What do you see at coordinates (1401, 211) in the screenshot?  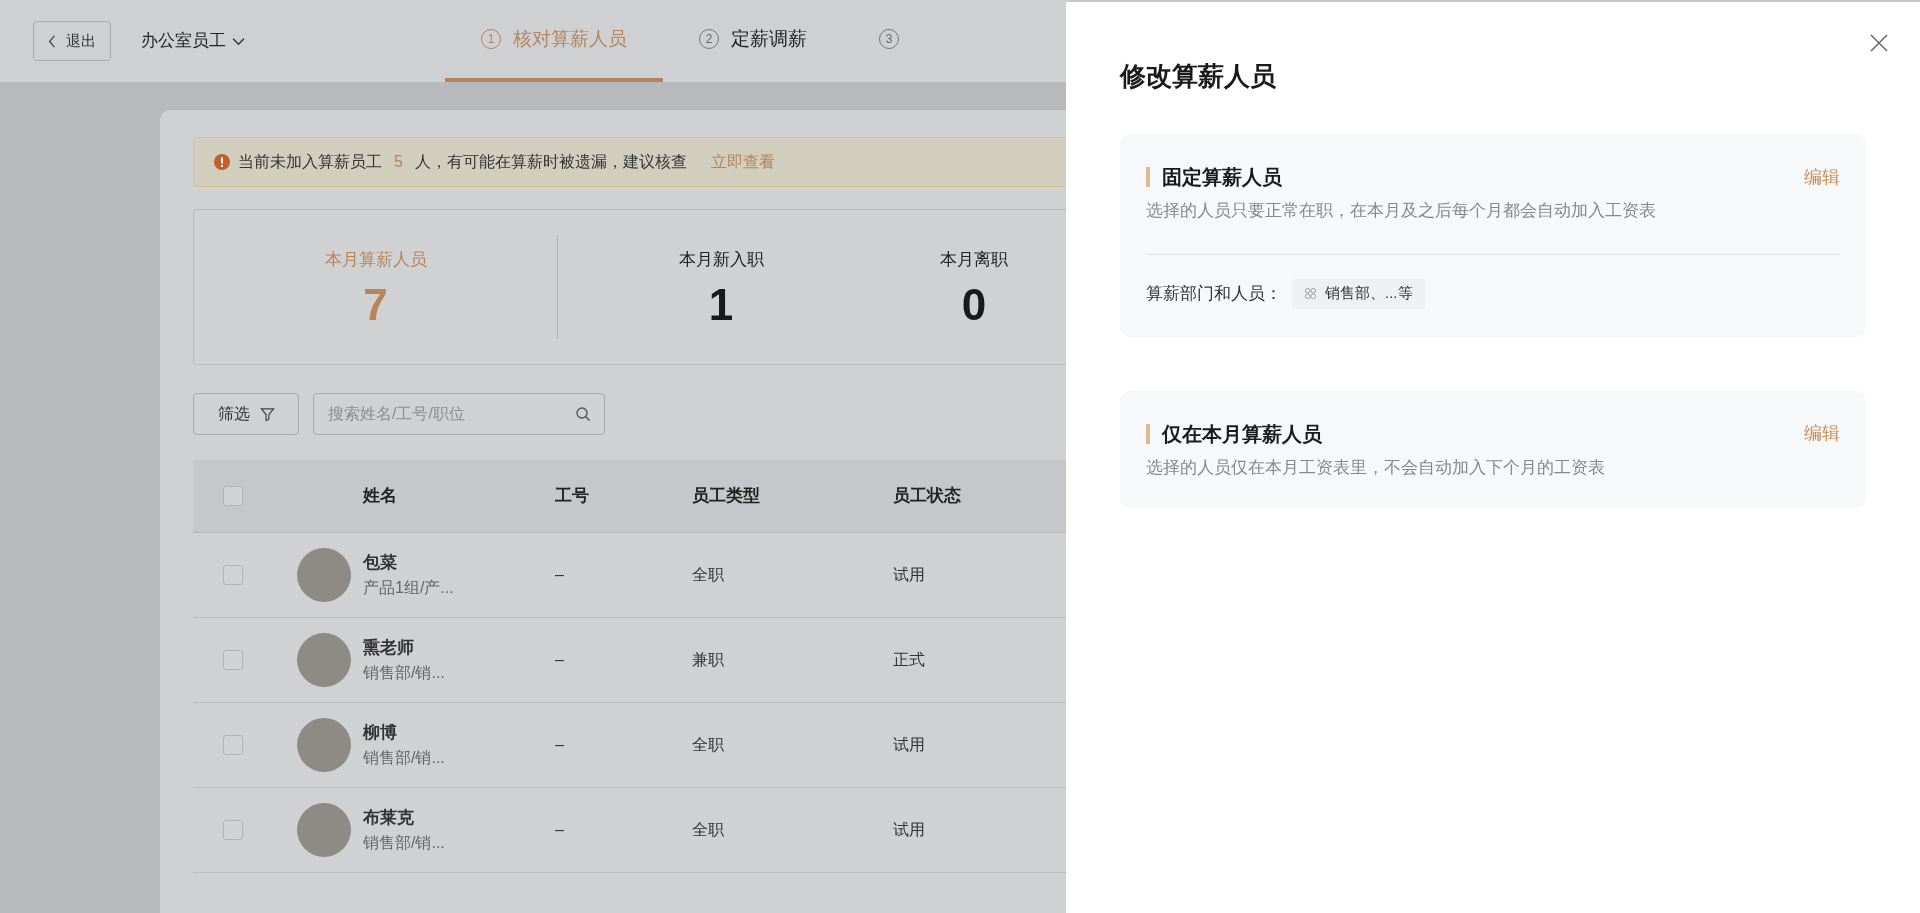 I see `section-description: 选择的人员只要正常在职，在本月及之后每个月都会自动加入工资表` at bounding box center [1401, 211].